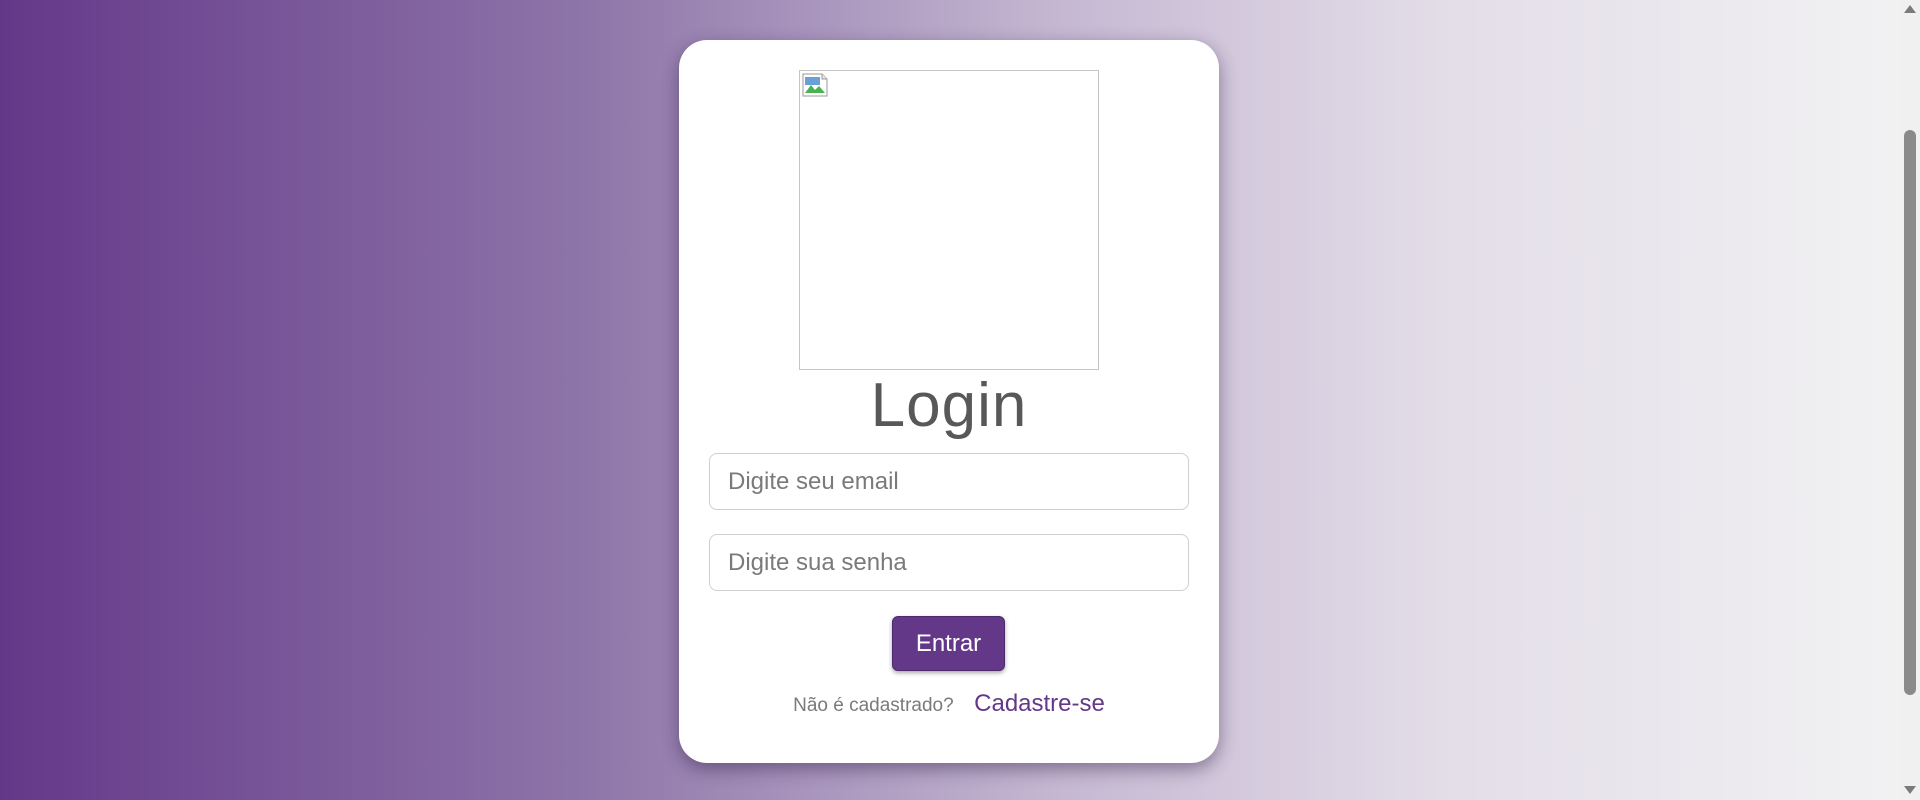 This screenshot has height=800, width=1920. Describe the element at coordinates (948, 643) in the screenshot. I see `login-button: Entrar` at that location.